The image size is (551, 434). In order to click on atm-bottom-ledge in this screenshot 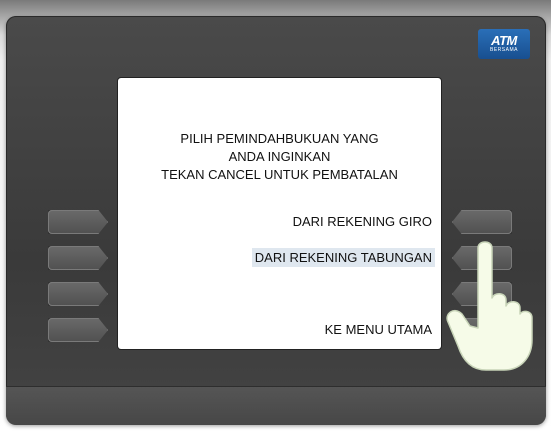, I will do `click(276, 405)`.